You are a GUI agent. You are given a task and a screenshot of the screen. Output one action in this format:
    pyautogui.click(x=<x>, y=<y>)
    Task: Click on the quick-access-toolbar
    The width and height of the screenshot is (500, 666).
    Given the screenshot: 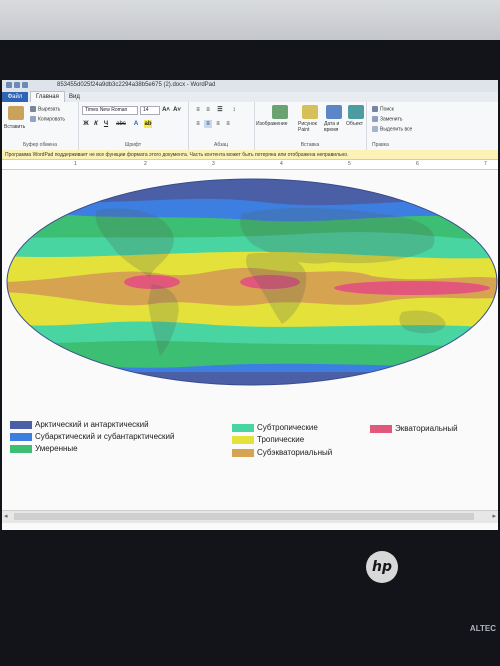 What is the action you would take?
    pyautogui.click(x=26, y=86)
    